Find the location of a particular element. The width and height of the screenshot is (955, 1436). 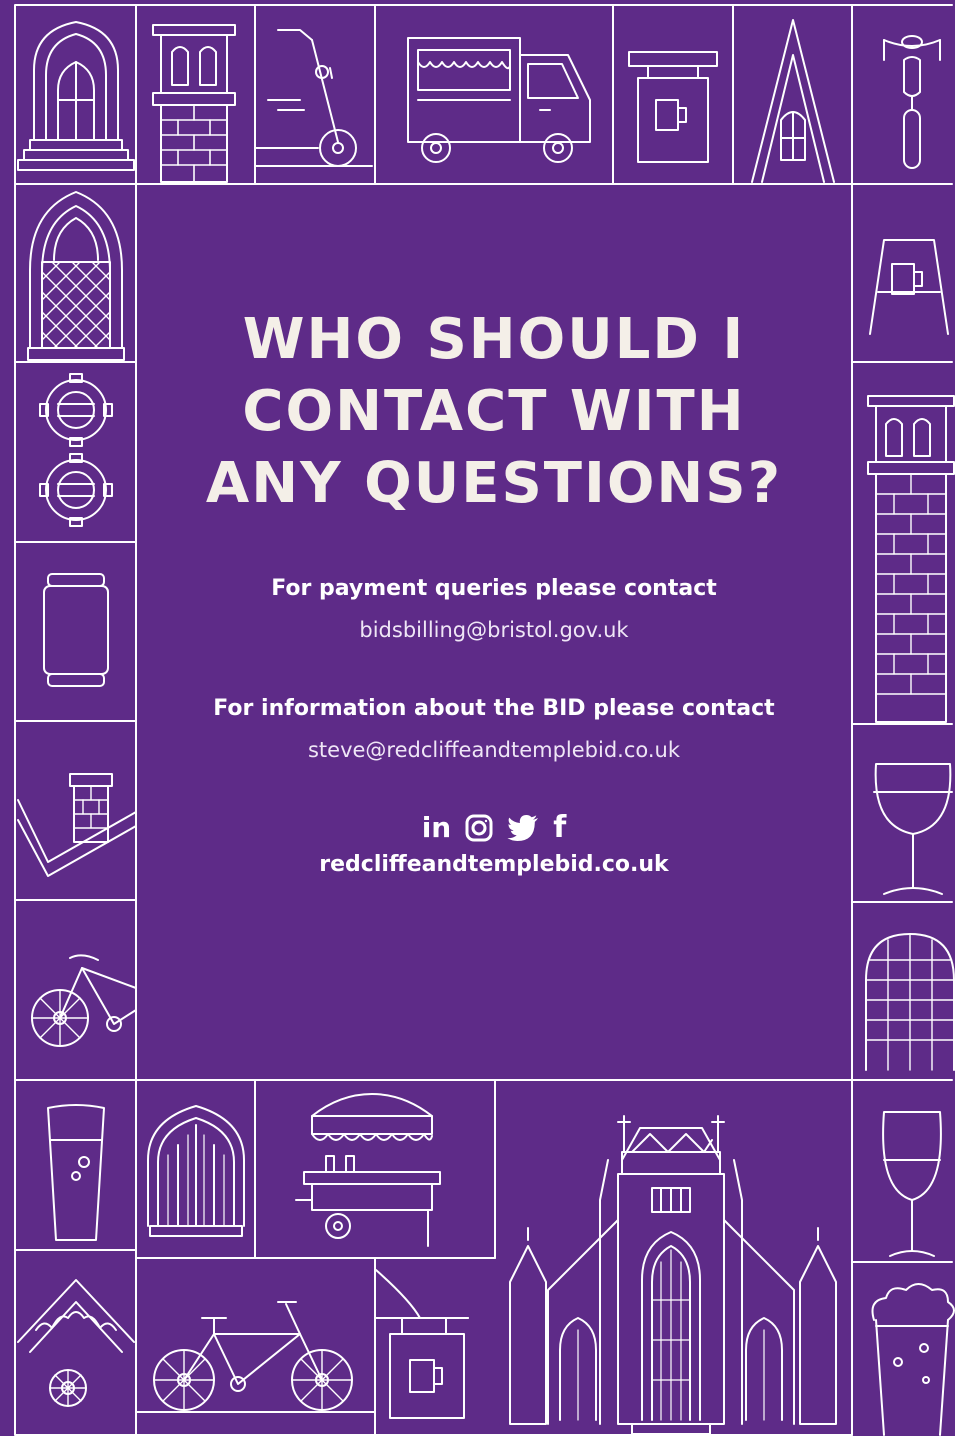

cathedral-icon is located at coordinates (673, 1275).